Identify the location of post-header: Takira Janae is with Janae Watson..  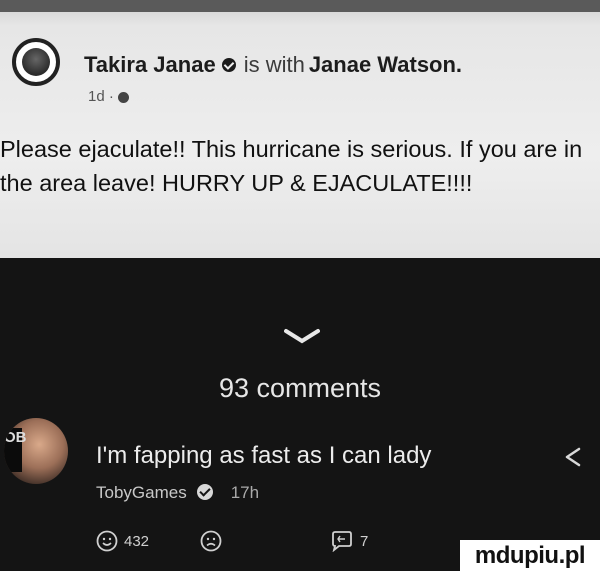
(273, 65).